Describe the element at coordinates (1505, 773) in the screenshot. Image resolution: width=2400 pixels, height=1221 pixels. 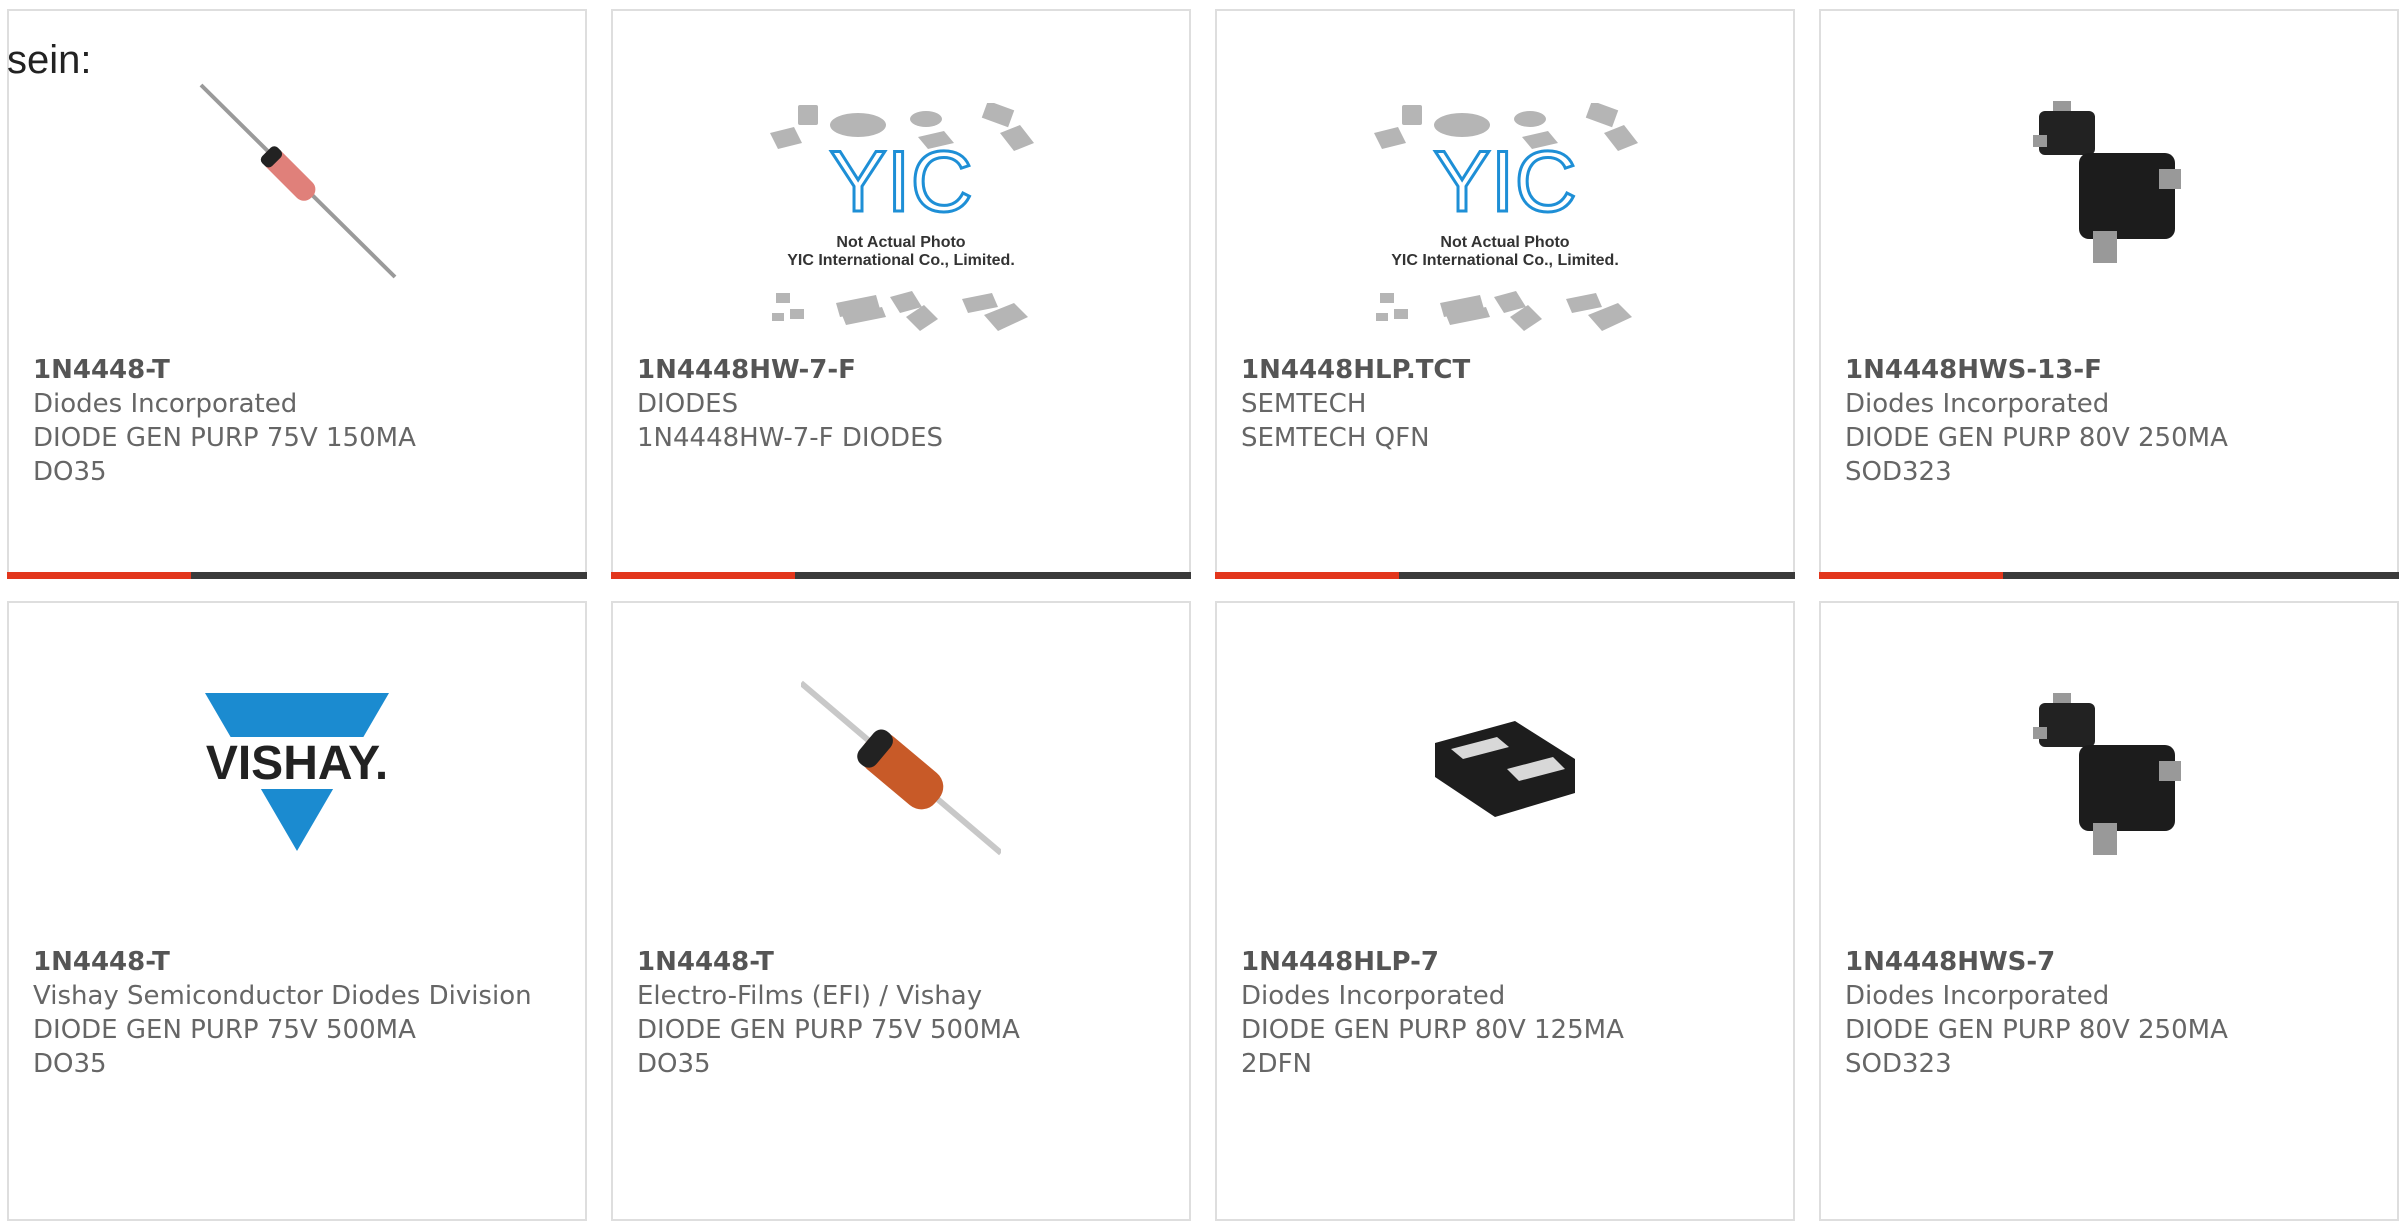
I see `dfn-package-image` at that location.